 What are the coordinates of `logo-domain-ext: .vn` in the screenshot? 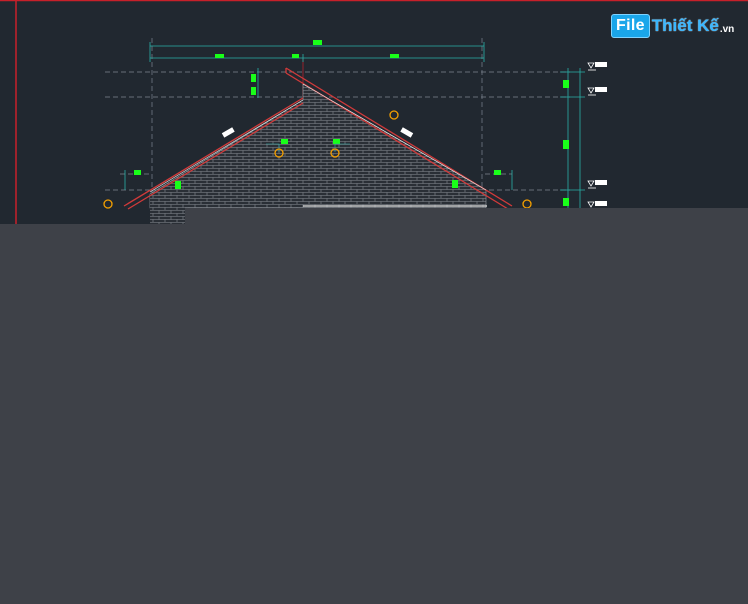 It's located at (727, 29).